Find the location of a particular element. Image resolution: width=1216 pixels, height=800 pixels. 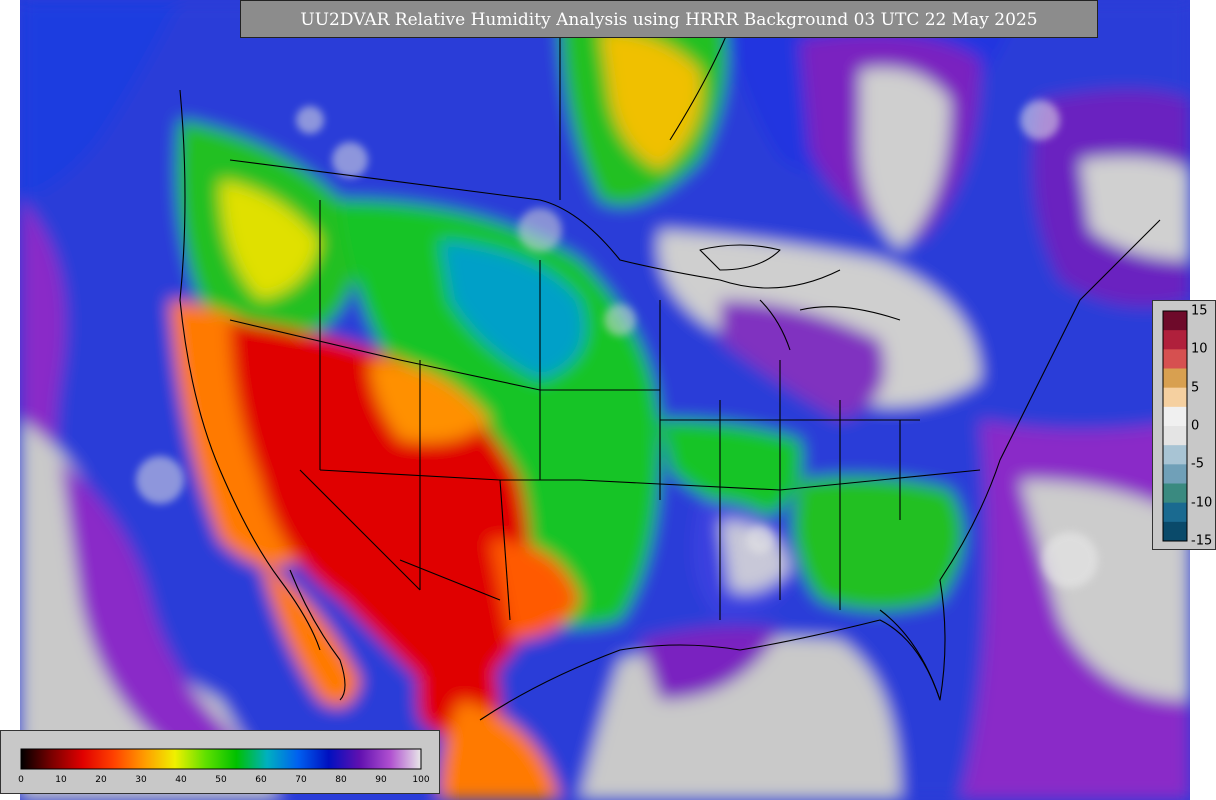

difference-colorbar-ticks: 15 10 5 0 -5 -10 -15 is located at coordinates (1184, 426).